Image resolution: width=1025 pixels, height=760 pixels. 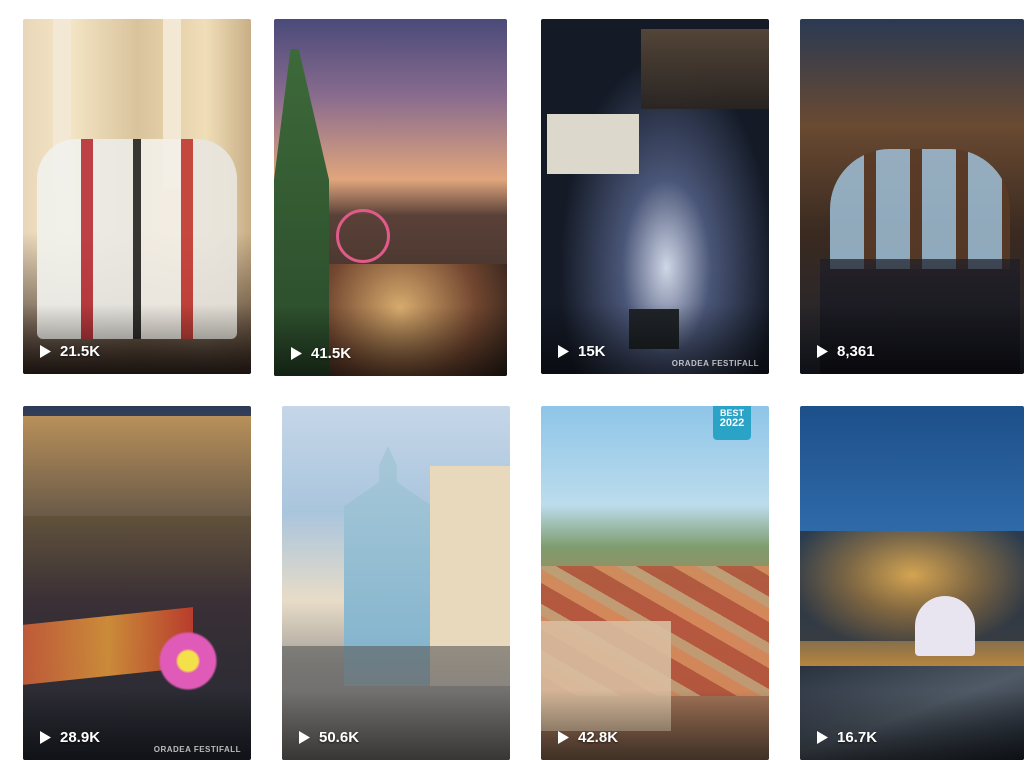 What do you see at coordinates (137, 196) in the screenshot?
I see `video-tile: 21.5K` at bounding box center [137, 196].